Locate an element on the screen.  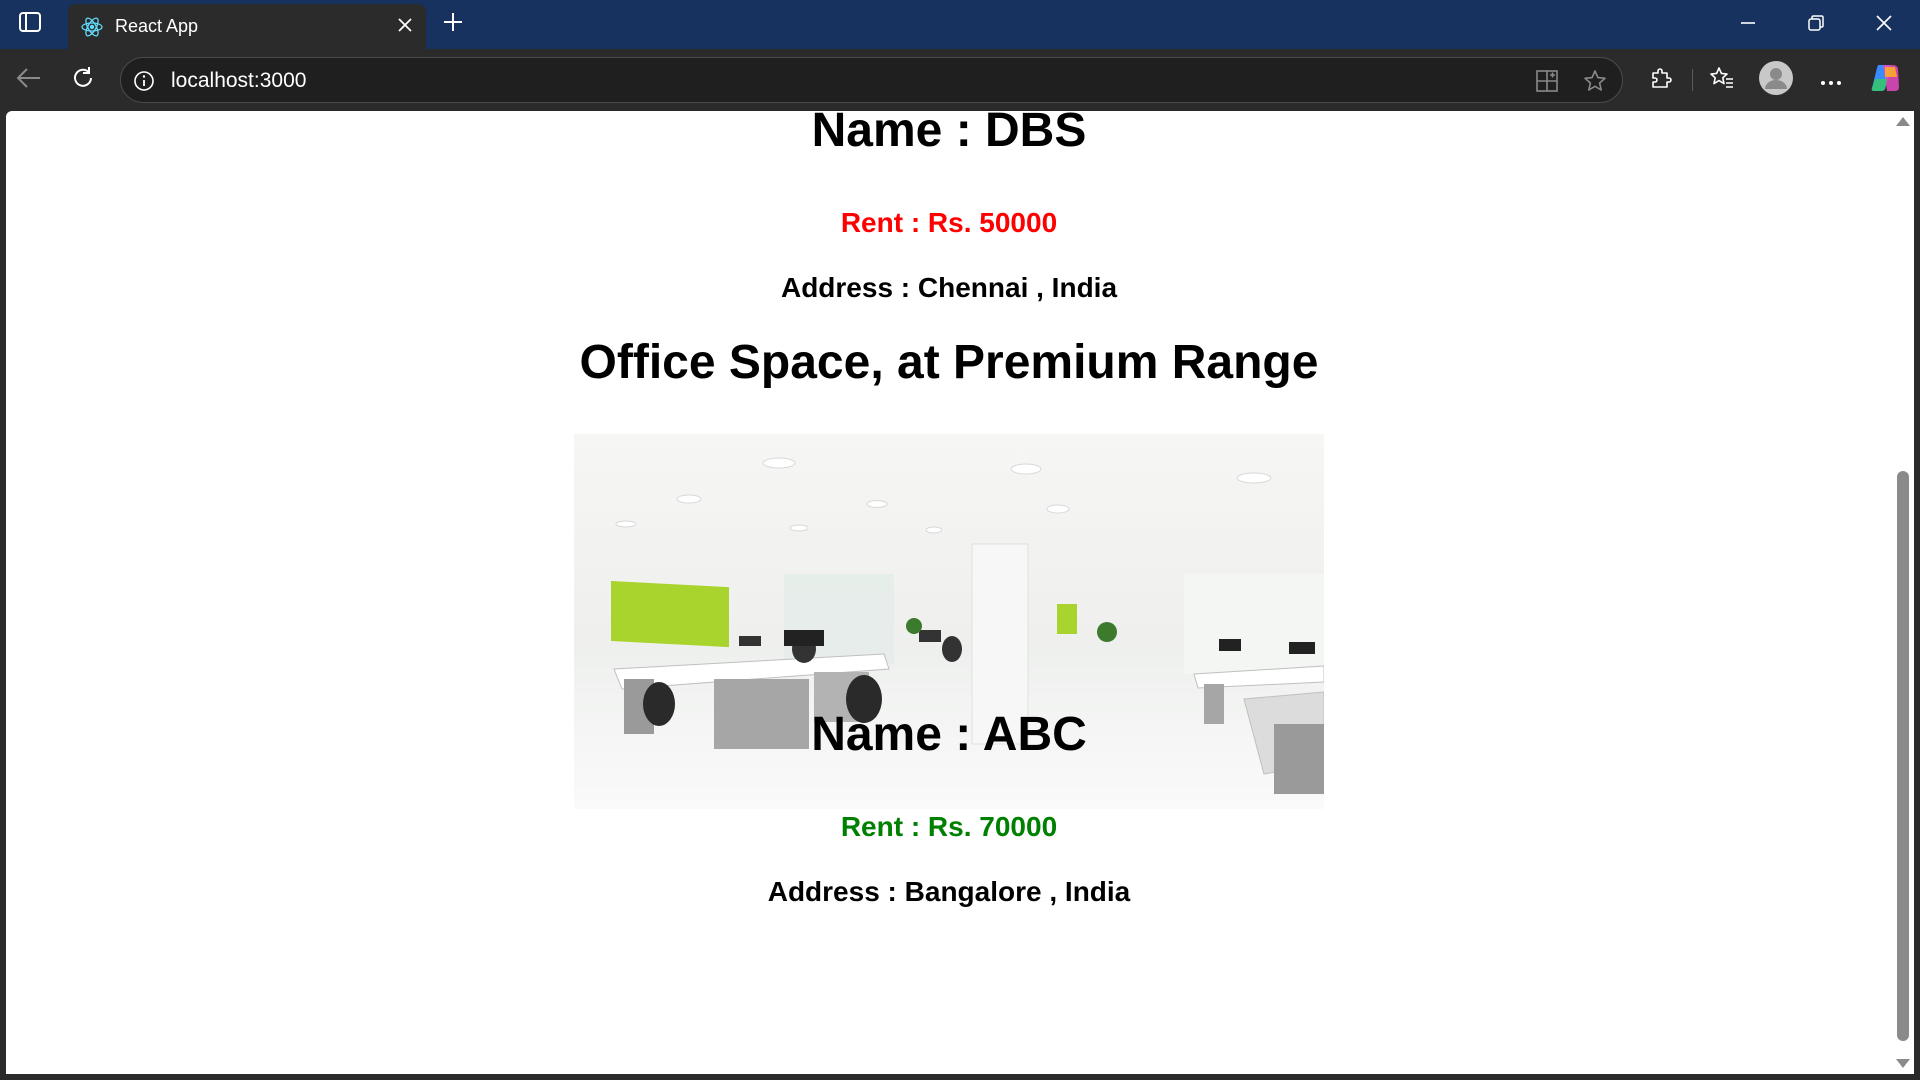
vertical-scrollbar is located at coordinates (1903, 592).